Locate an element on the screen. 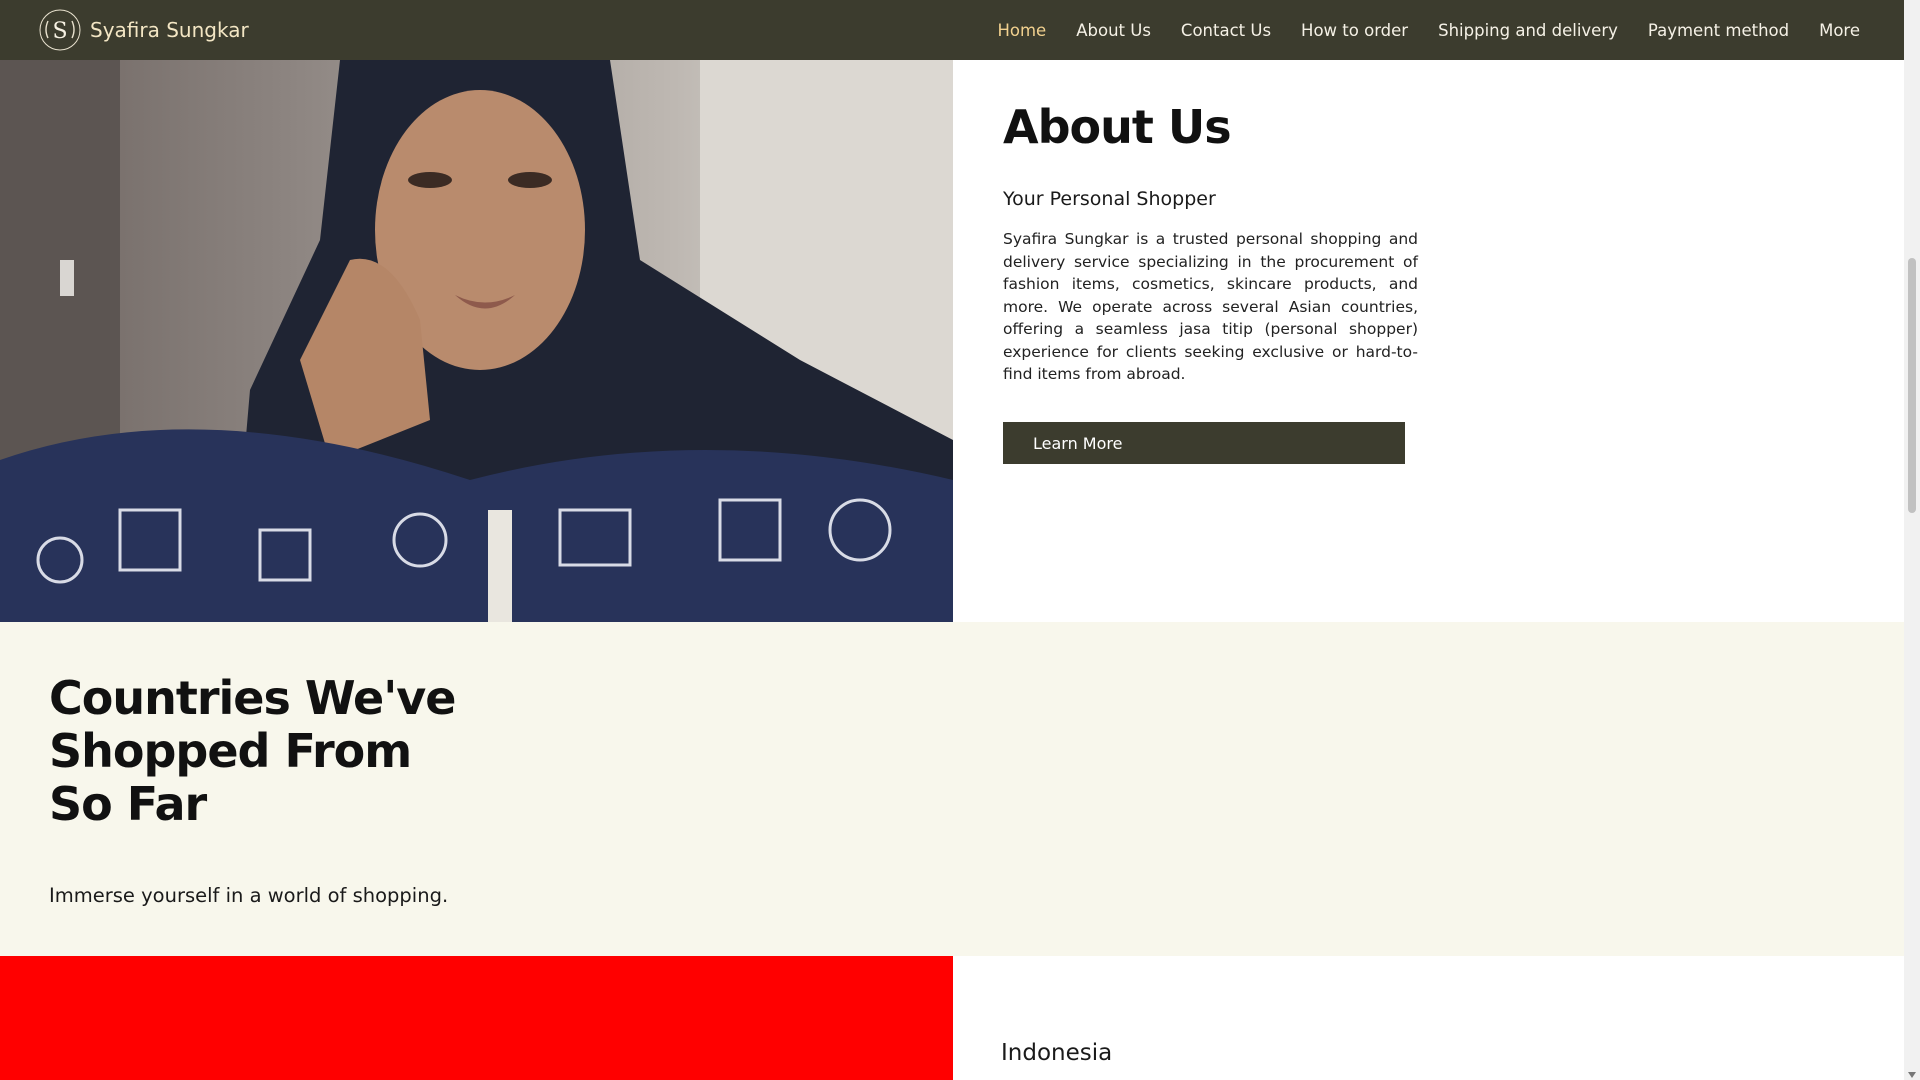 This screenshot has height=1080, width=1920. countries-title-line-1: Countries We've is located at coordinates (252, 698).